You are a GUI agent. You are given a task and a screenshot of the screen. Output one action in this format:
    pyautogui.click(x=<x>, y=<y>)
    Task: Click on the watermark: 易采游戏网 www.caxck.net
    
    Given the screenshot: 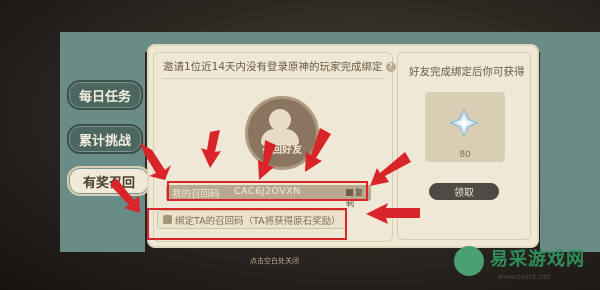 What is the action you would take?
    pyautogui.click(x=523, y=265)
    